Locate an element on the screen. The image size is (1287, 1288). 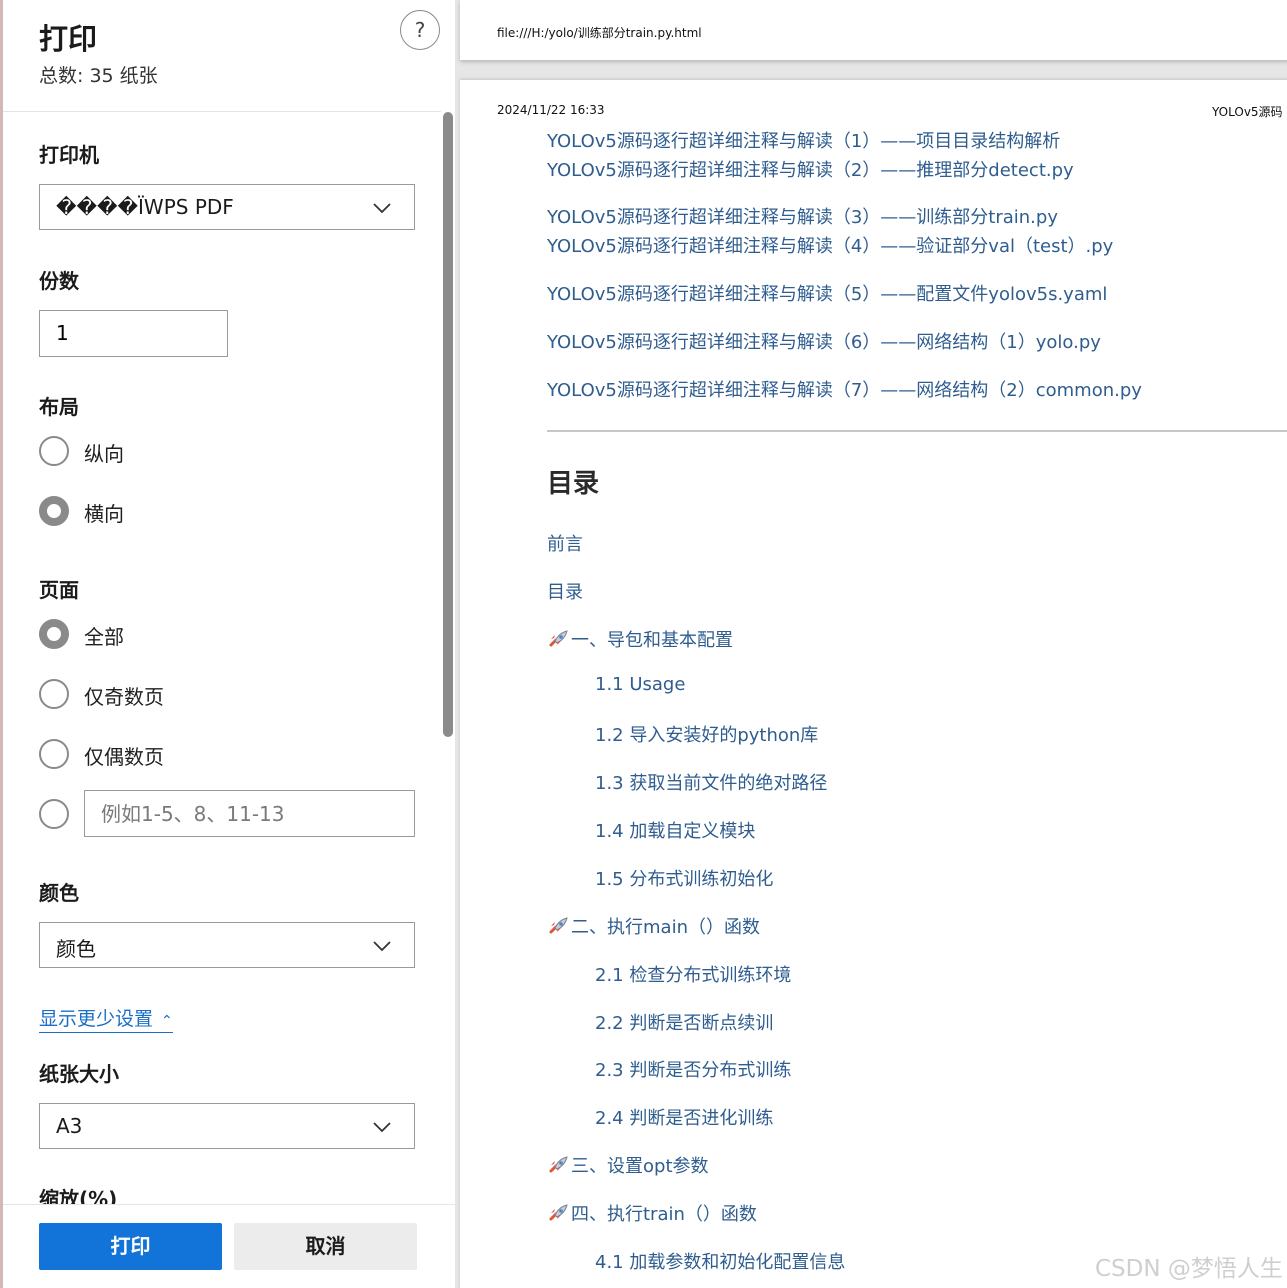
radio-all-pages is located at coordinates (54, 634).